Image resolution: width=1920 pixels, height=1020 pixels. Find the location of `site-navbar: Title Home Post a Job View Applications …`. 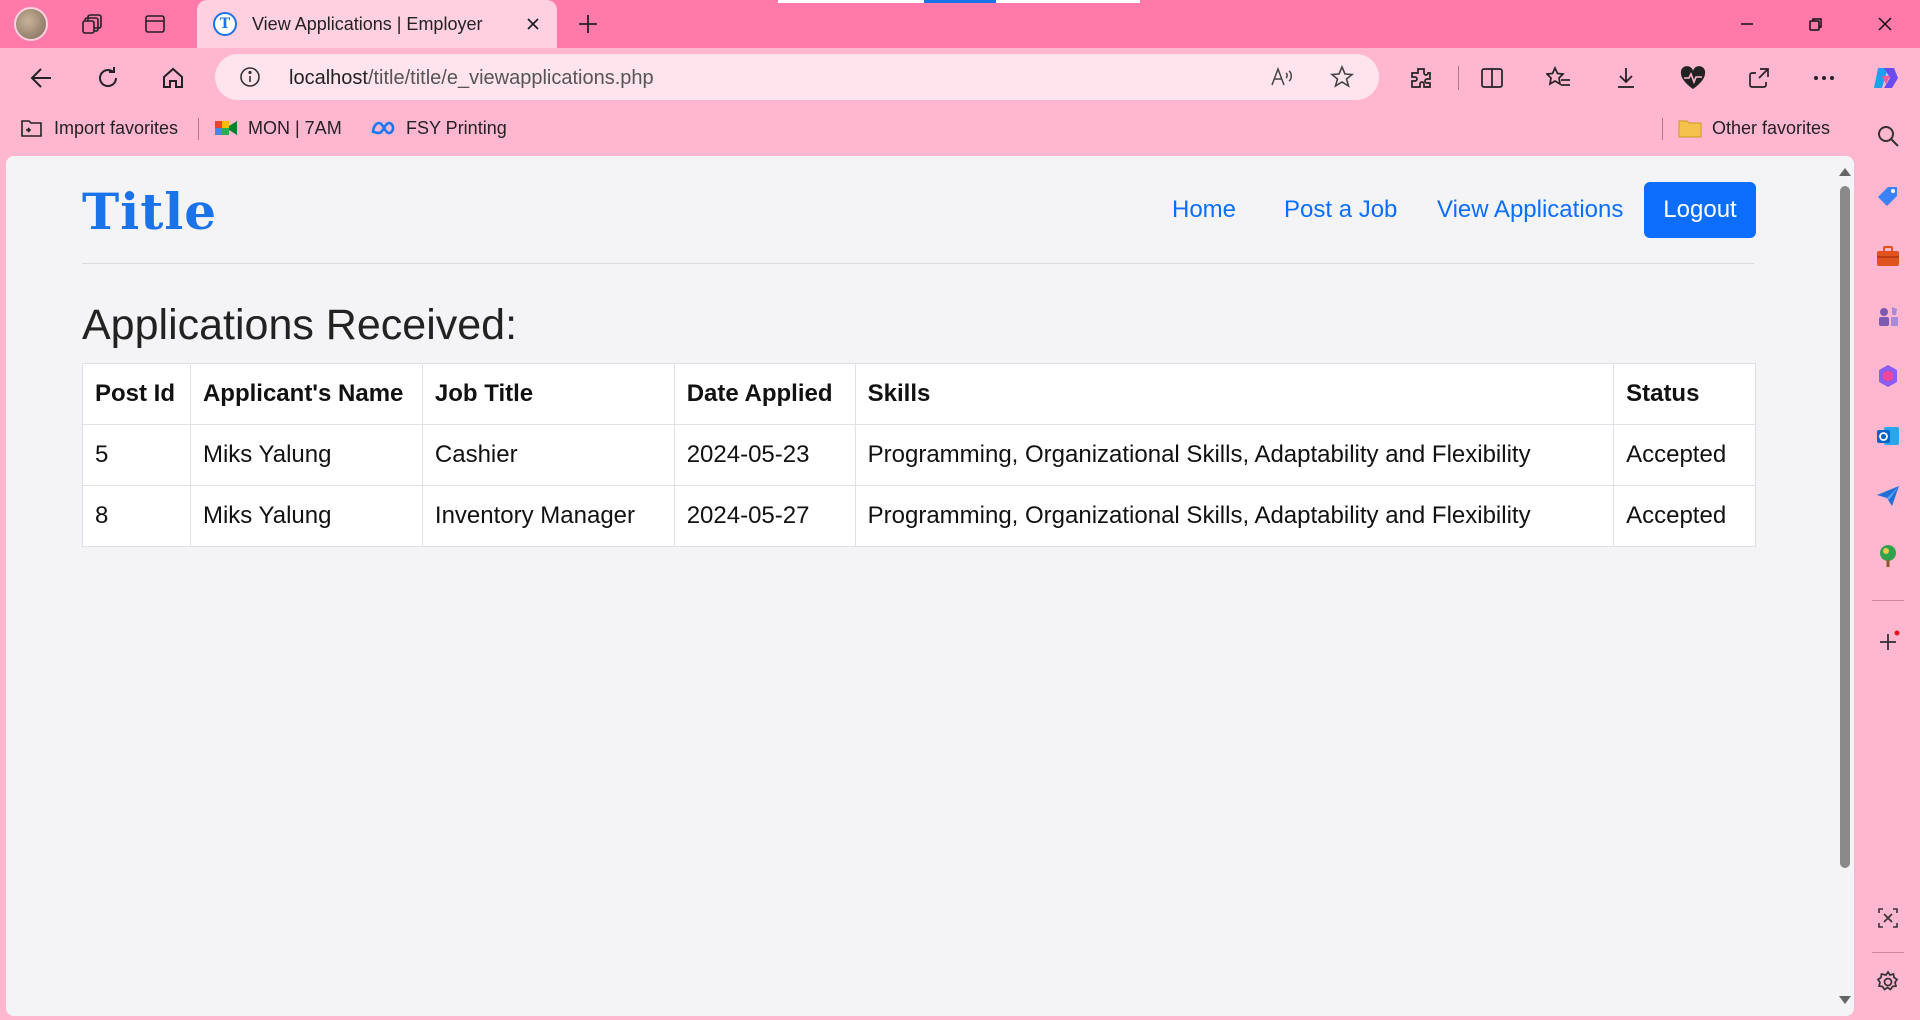

site-navbar: Title Home Post a Job View Applications … is located at coordinates (919, 210).